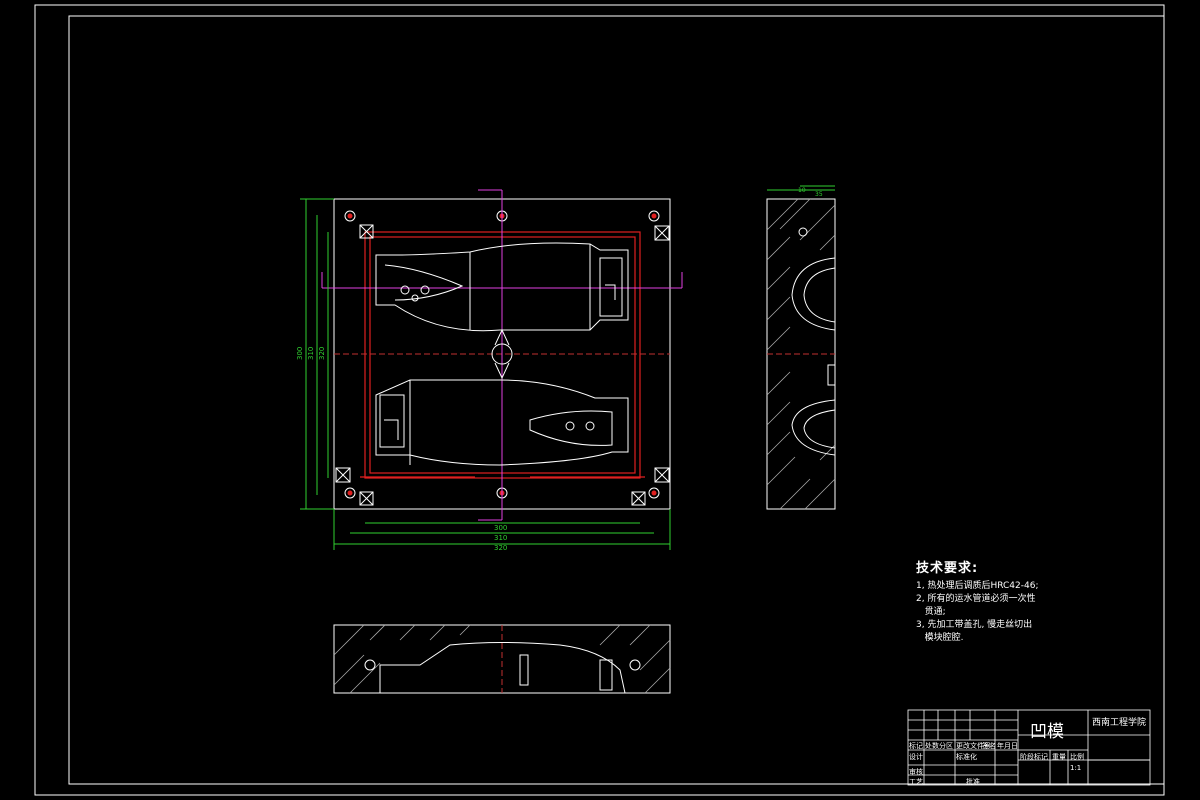  What do you see at coordinates (500, 548) in the screenshot?
I see `dim-bottom-3: 320` at bounding box center [500, 548].